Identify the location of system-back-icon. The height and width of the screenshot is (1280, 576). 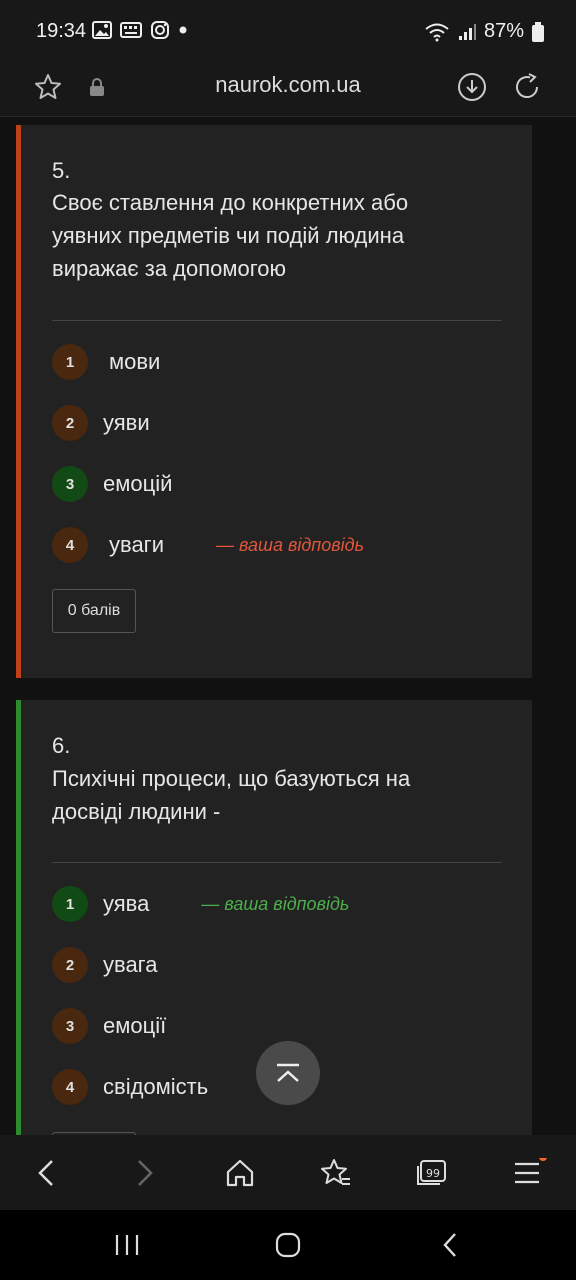
(449, 1245).